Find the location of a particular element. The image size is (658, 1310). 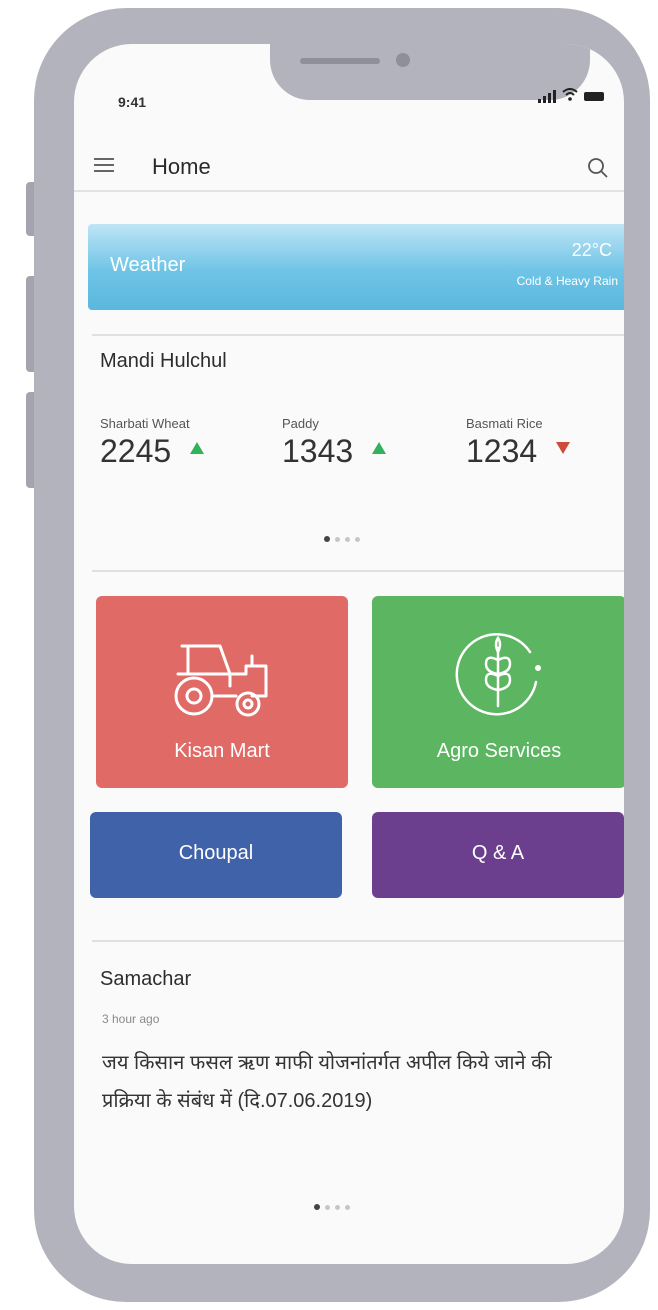

mandi-item-rice: Basmati Rice 1234 is located at coordinates (518, 443).